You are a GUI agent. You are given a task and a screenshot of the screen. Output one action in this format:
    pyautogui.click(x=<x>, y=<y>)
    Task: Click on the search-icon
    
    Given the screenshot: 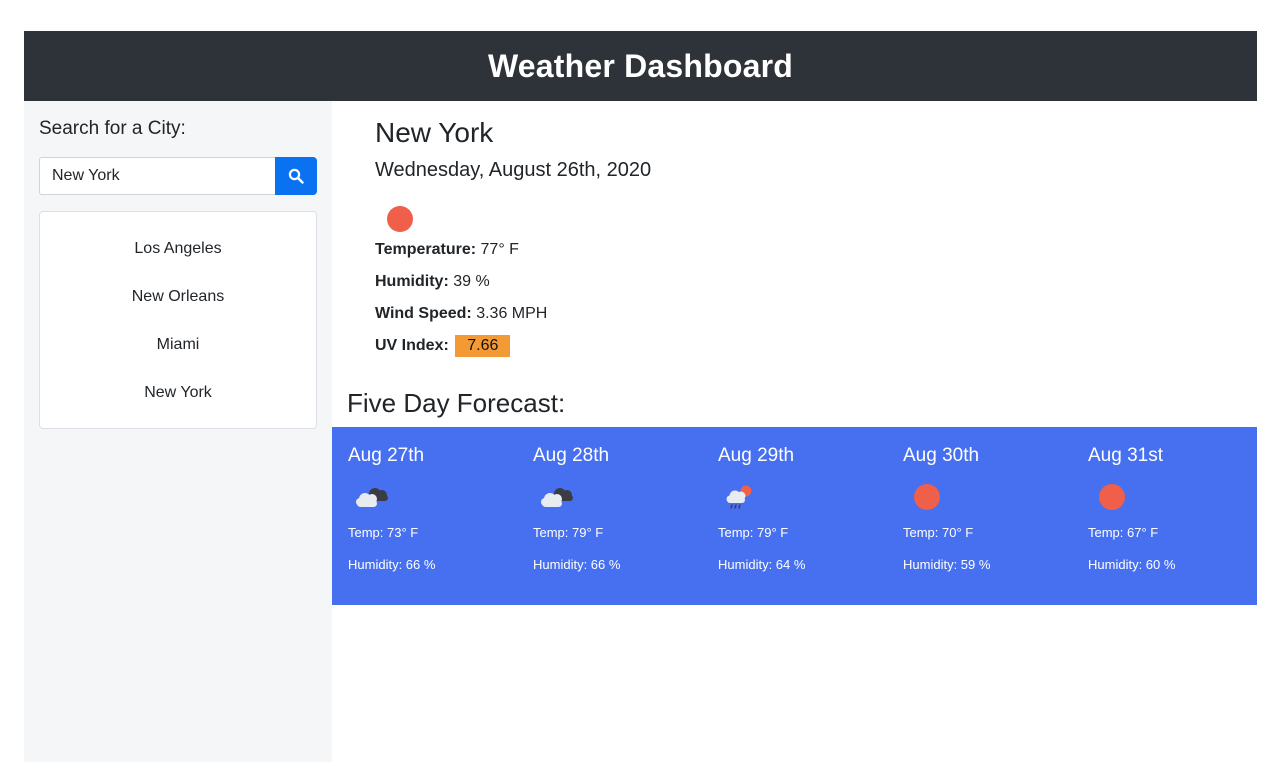 What is the action you would take?
    pyautogui.click(x=296, y=176)
    